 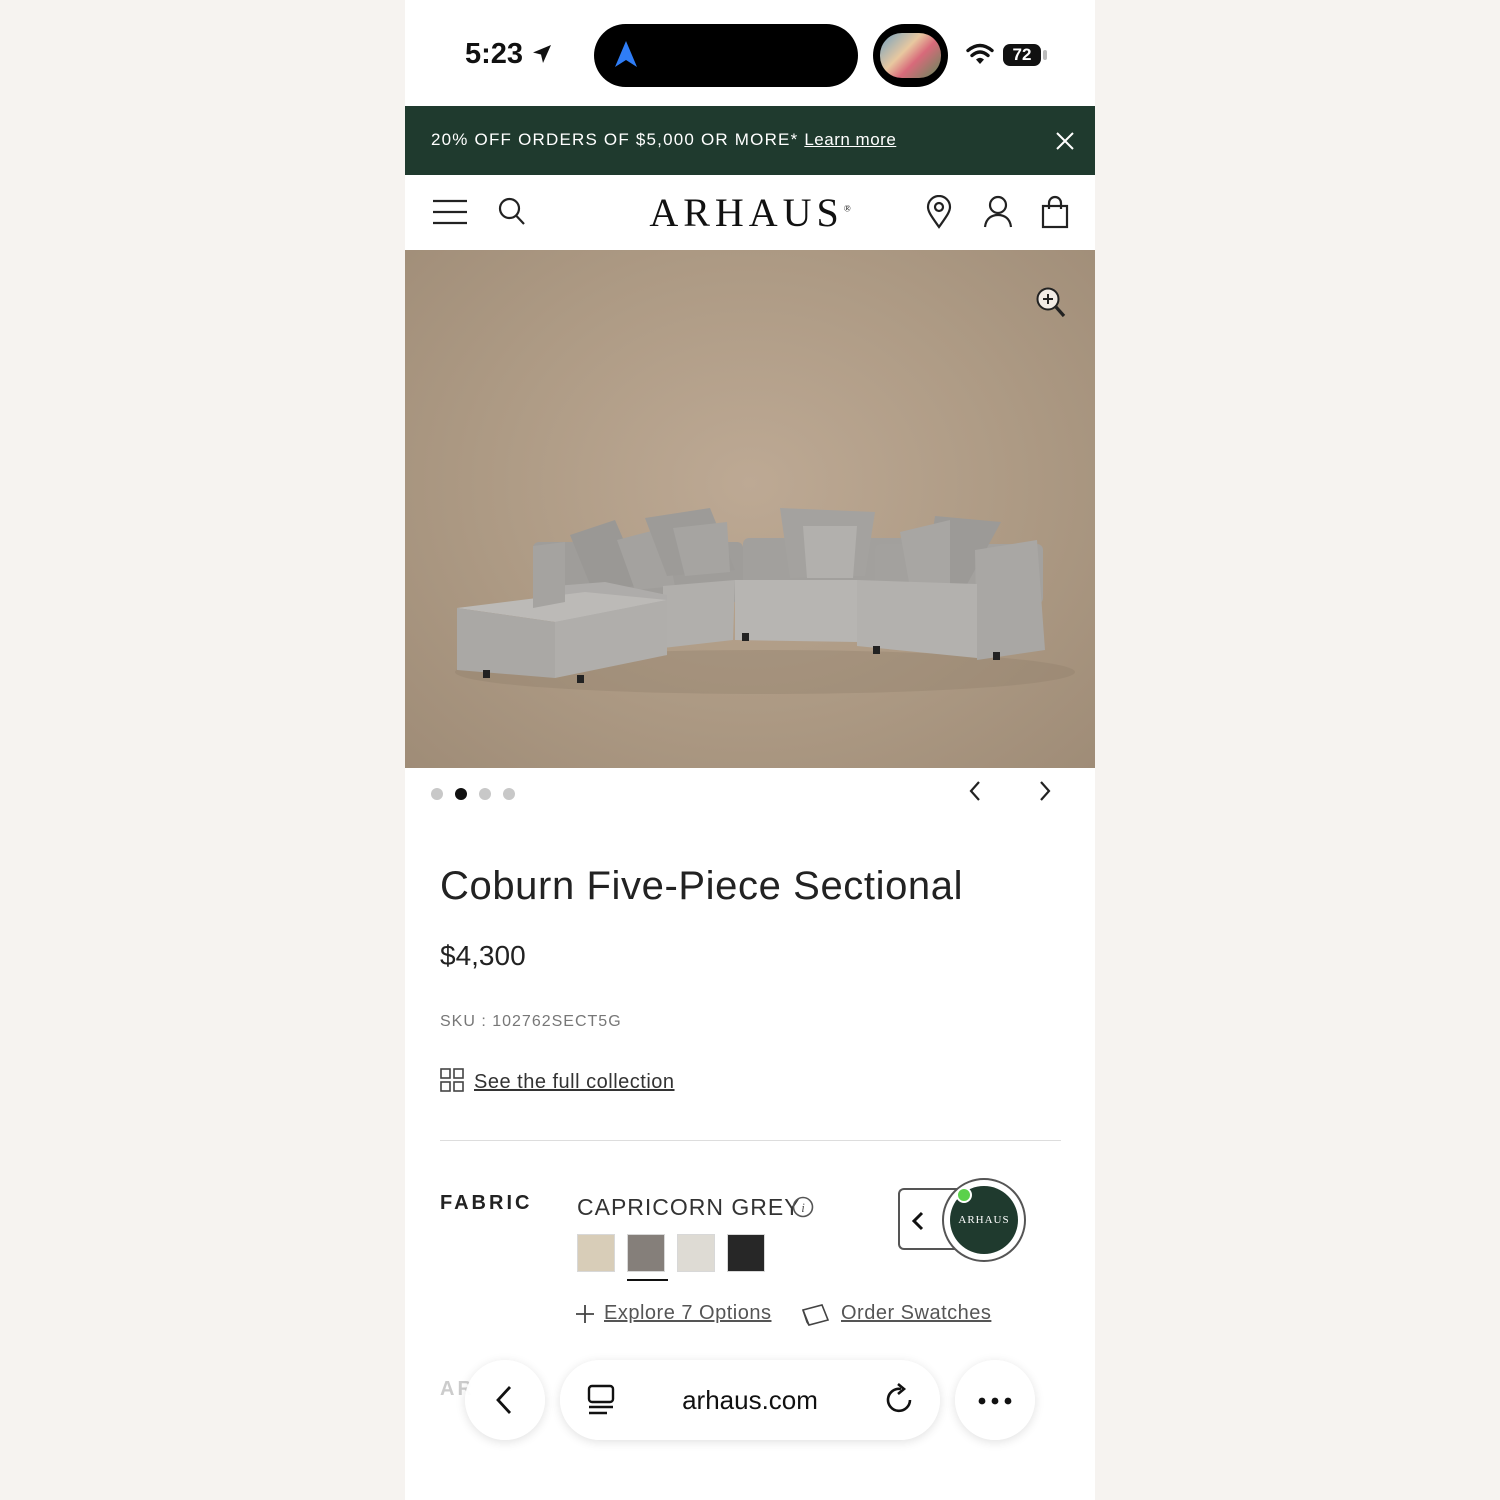 I want to click on battery-tip, so click(x=1045, y=55).